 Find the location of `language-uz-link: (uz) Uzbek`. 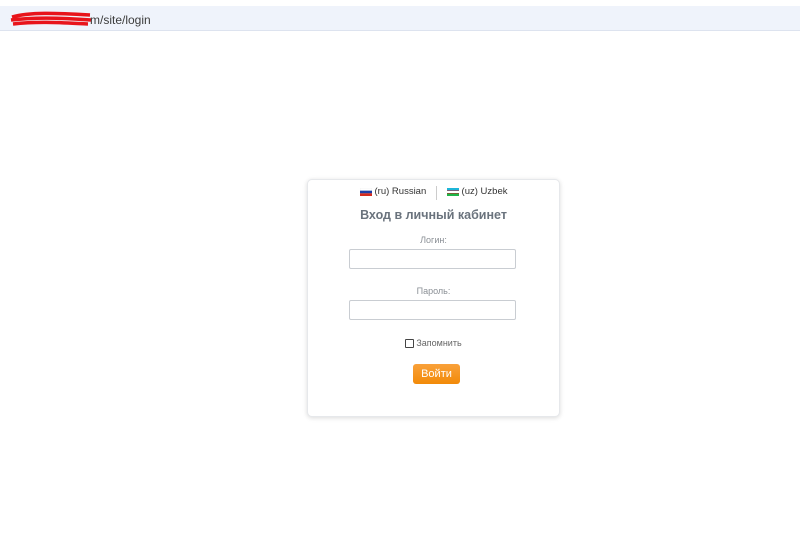

language-uz-link: (uz) Uzbek is located at coordinates (477, 192).